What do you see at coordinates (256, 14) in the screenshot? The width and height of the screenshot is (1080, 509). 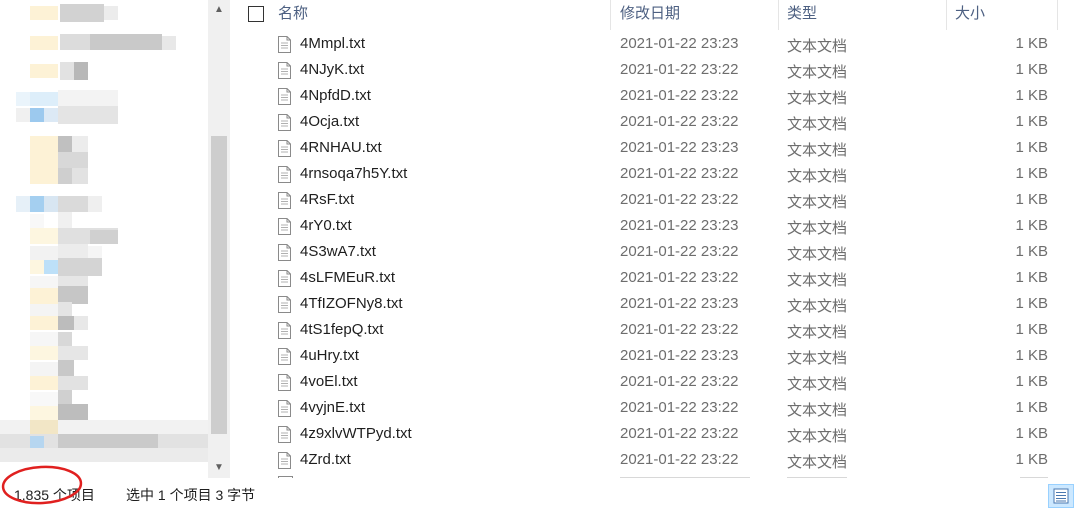 I see `select-all-checkbox` at bounding box center [256, 14].